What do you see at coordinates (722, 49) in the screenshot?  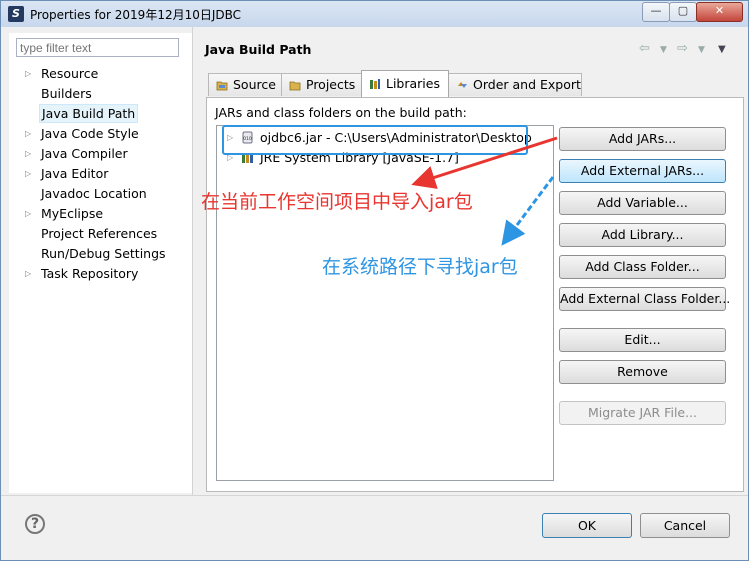 I see `view-menu-icon: ▼` at bounding box center [722, 49].